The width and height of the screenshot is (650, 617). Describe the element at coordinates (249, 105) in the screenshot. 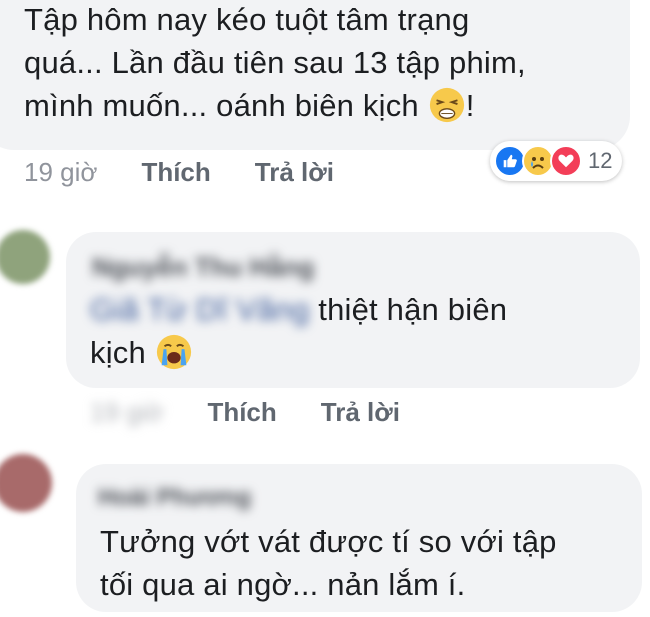

I see `comment-line: mình muốn... oánh biên kịch !` at that location.